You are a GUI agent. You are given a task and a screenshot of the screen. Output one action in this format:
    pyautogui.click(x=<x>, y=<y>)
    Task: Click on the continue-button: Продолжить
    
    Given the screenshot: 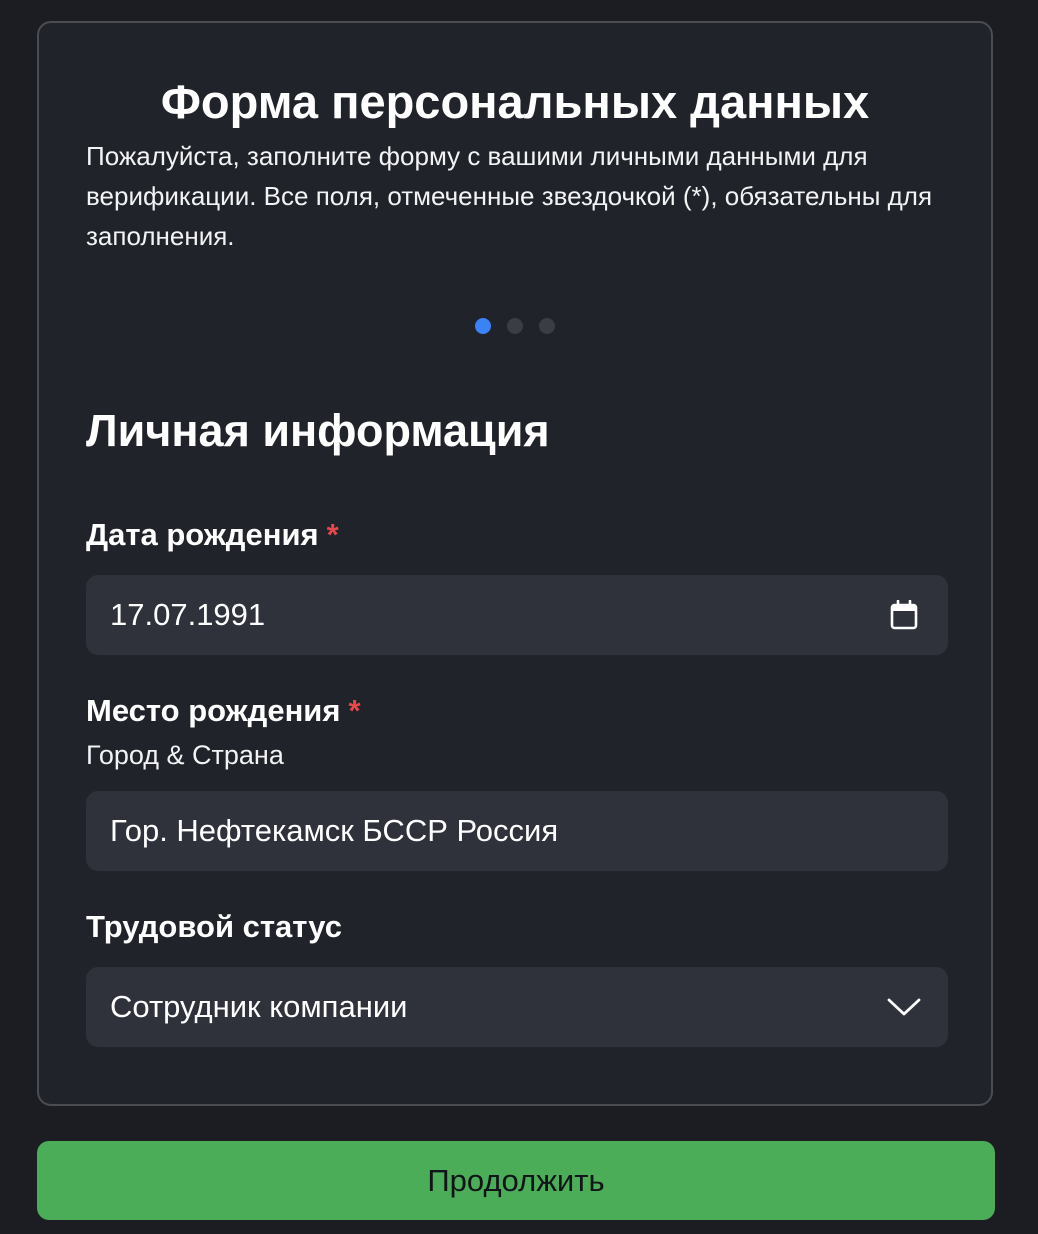 What is the action you would take?
    pyautogui.click(x=516, y=1180)
    